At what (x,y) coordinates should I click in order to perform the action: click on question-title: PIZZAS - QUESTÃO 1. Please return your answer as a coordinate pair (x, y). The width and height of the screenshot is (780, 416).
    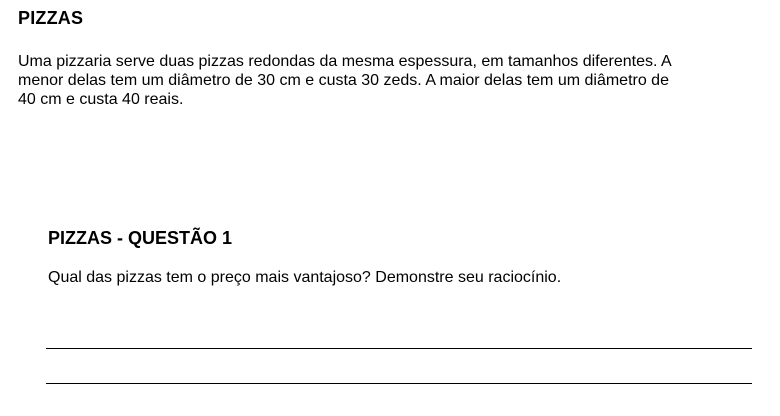
    Looking at the image, I should click on (140, 238).